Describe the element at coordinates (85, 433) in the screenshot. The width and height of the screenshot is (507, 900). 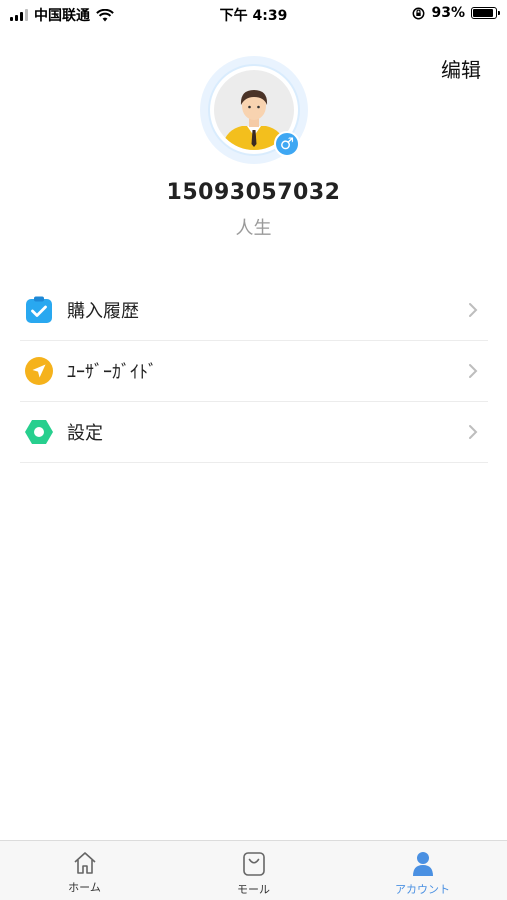
I see `menu-label-settings: 設定` at that location.